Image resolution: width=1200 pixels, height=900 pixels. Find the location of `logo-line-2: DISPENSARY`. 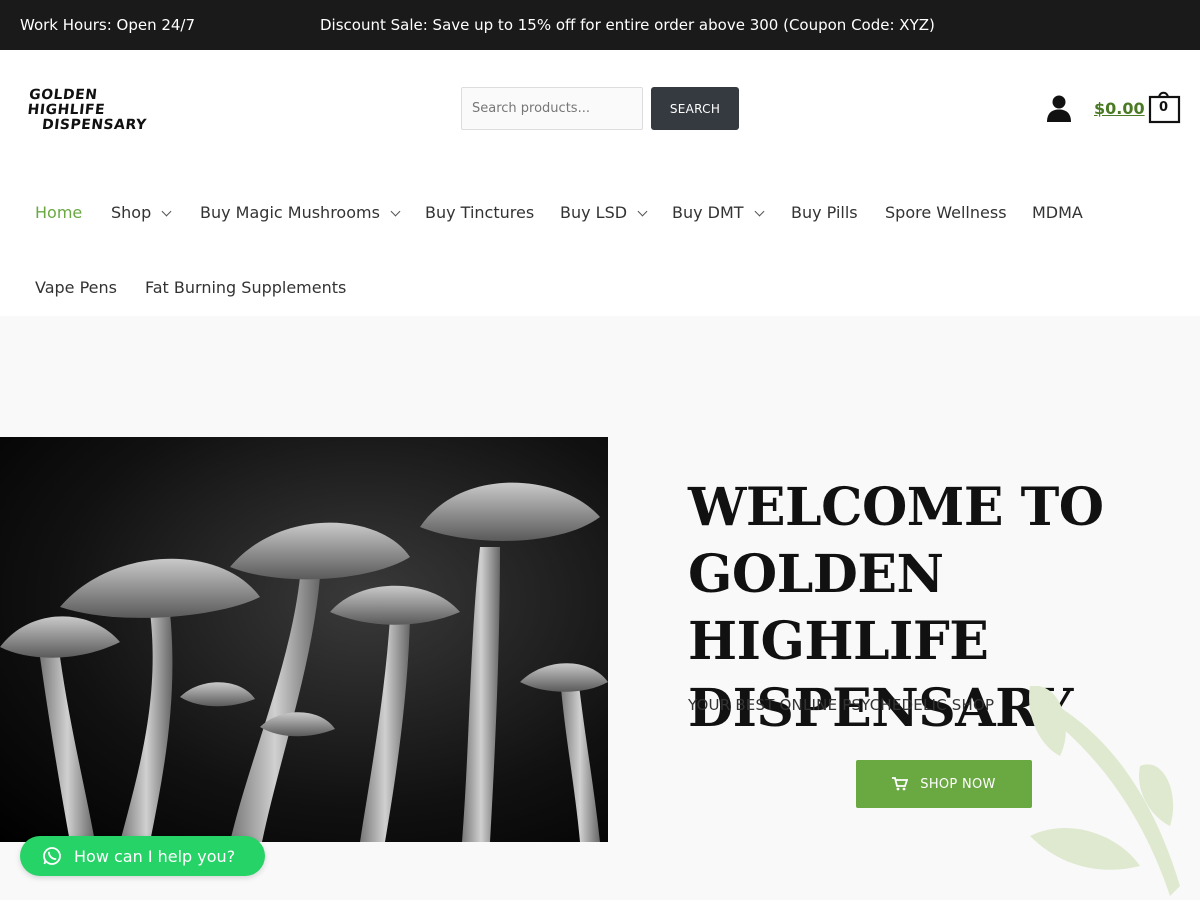

logo-line-2: DISPENSARY is located at coordinates (94, 125).